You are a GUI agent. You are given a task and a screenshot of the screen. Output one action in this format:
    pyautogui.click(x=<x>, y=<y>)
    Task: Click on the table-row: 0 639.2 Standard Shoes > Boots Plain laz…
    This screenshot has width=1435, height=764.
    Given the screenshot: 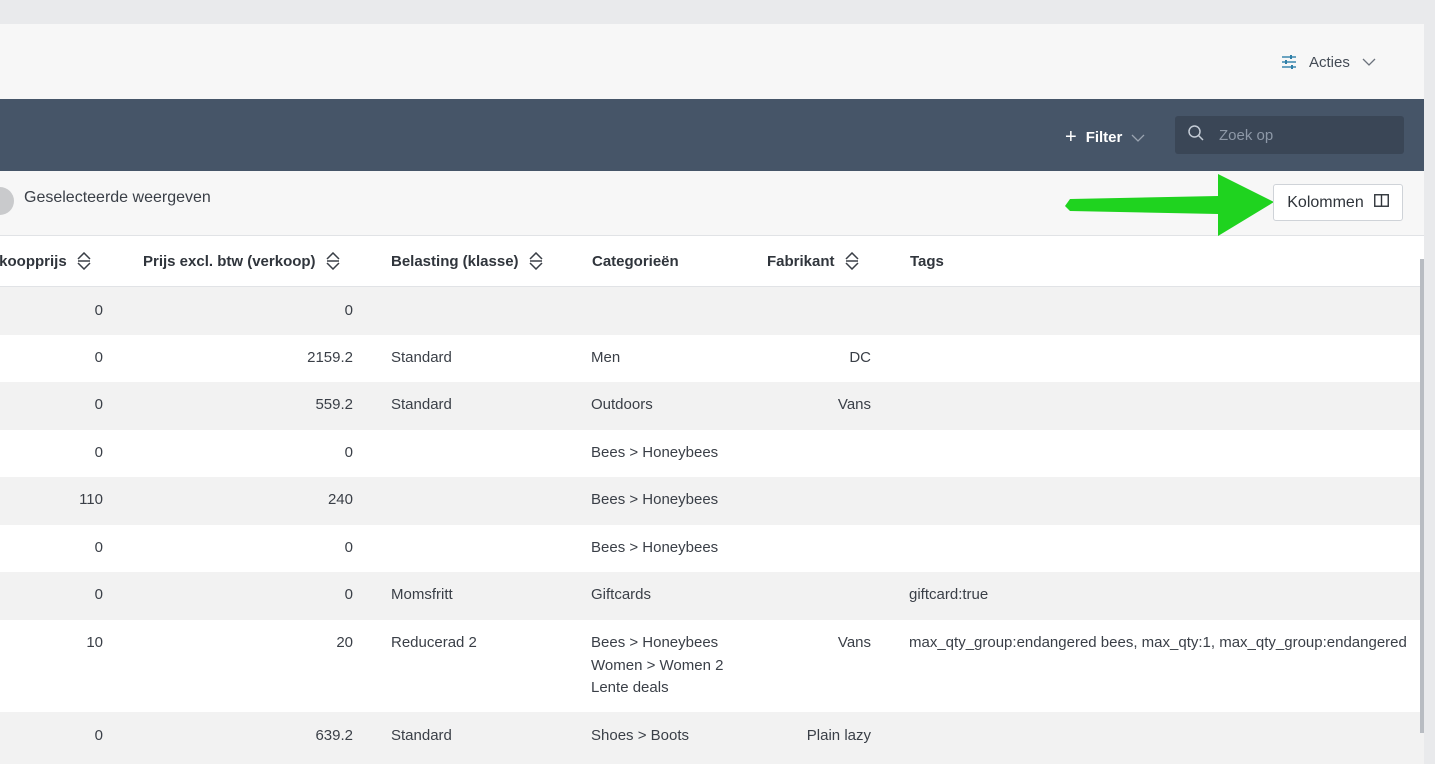 What is the action you would take?
    pyautogui.click(x=712, y=738)
    